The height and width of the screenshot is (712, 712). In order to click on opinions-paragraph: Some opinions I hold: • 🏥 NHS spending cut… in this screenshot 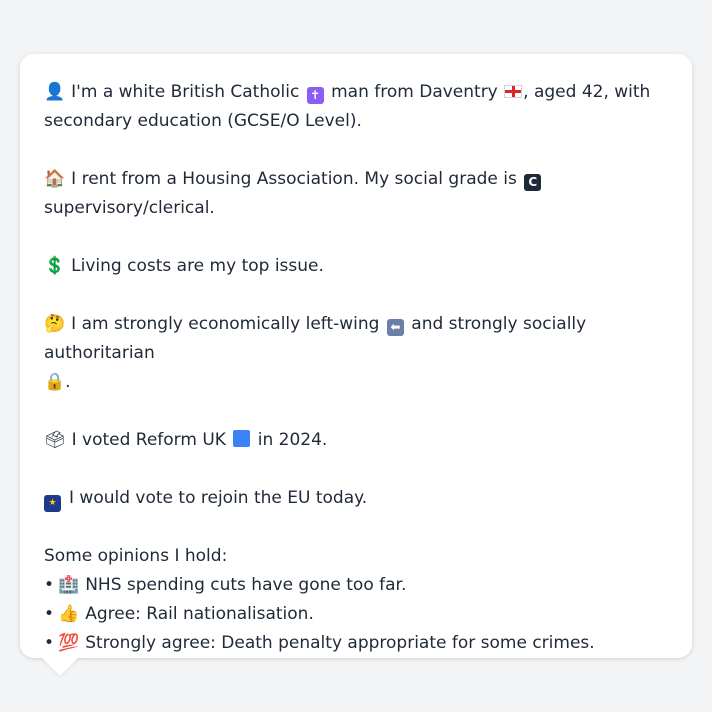, I will do `click(358, 600)`.